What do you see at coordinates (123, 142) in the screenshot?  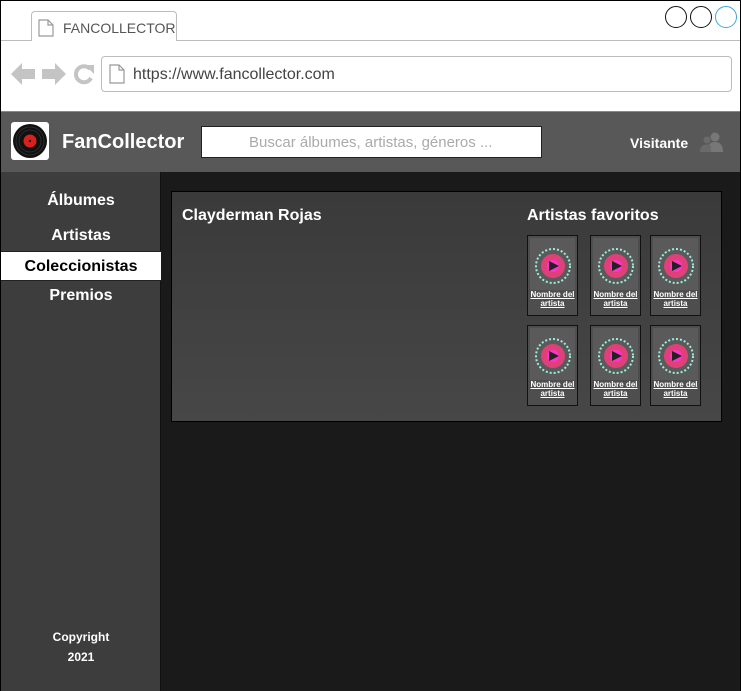 I see `brand-name: FanCollector` at bounding box center [123, 142].